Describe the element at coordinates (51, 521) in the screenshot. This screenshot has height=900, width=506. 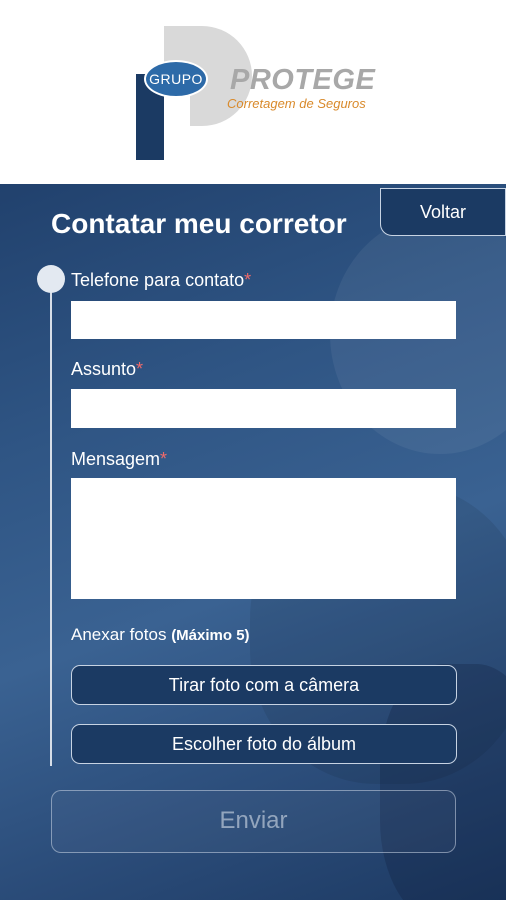
I see `timeline-line` at that location.